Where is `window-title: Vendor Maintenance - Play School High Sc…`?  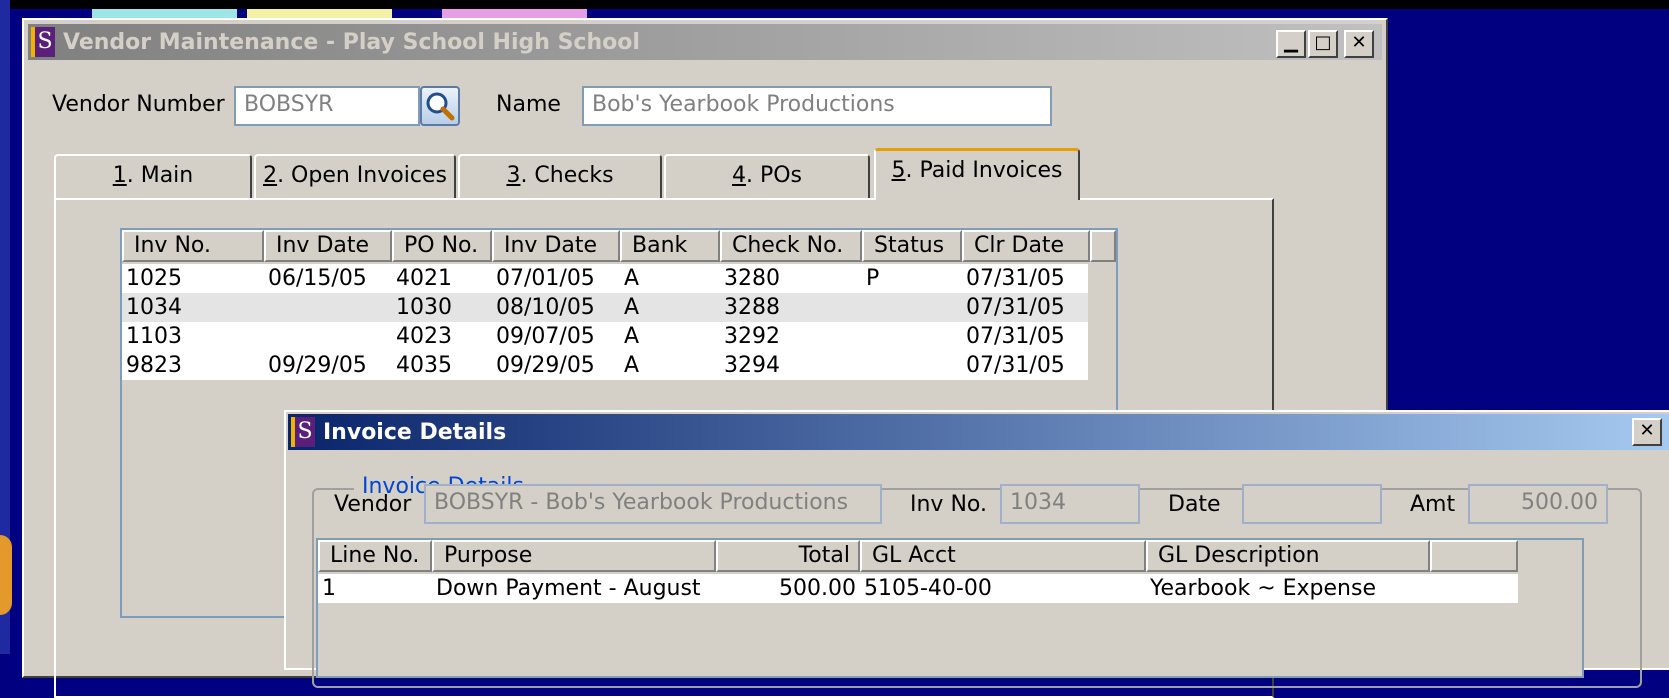
window-title: Vendor Maintenance - Play School High Sc… is located at coordinates (351, 42).